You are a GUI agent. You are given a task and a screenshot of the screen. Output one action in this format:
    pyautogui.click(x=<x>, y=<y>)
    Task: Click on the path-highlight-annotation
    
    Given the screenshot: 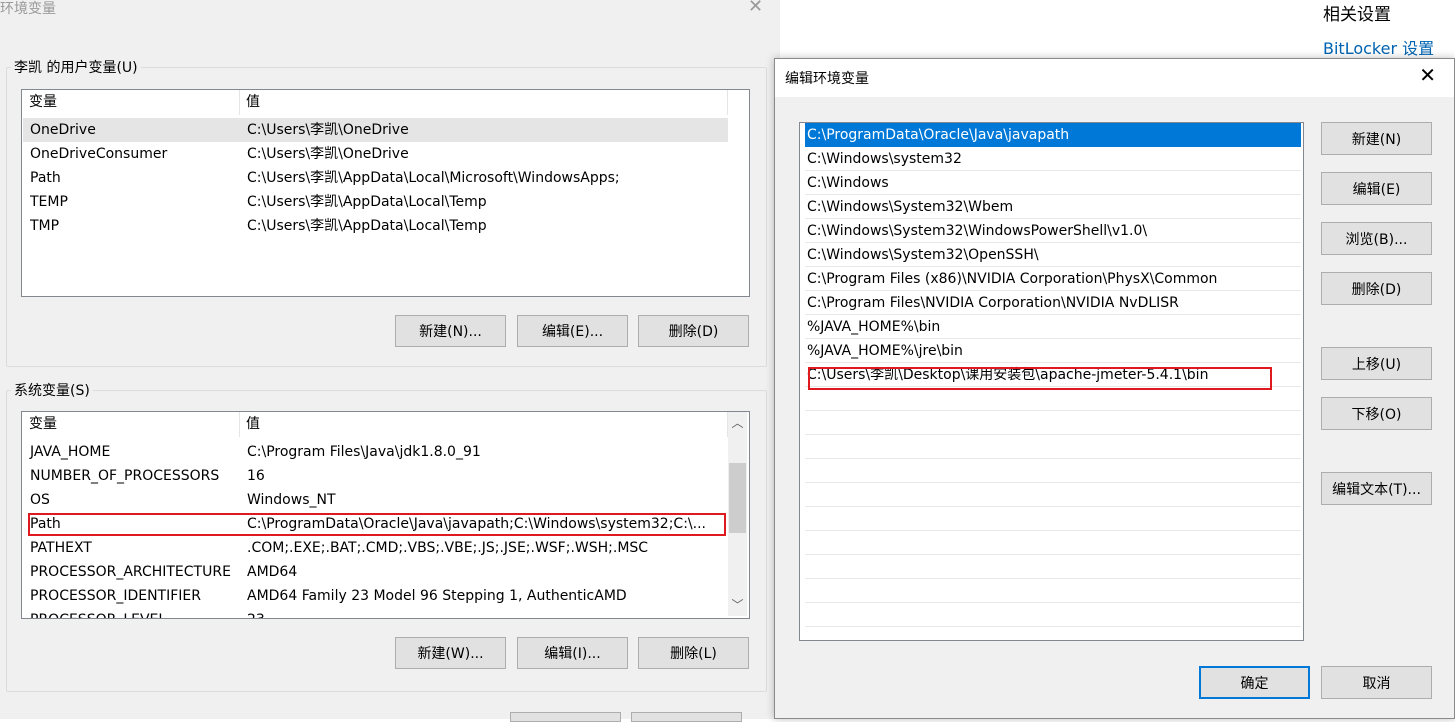 What is the action you would take?
    pyautogui.click(x=377, y=524)
    